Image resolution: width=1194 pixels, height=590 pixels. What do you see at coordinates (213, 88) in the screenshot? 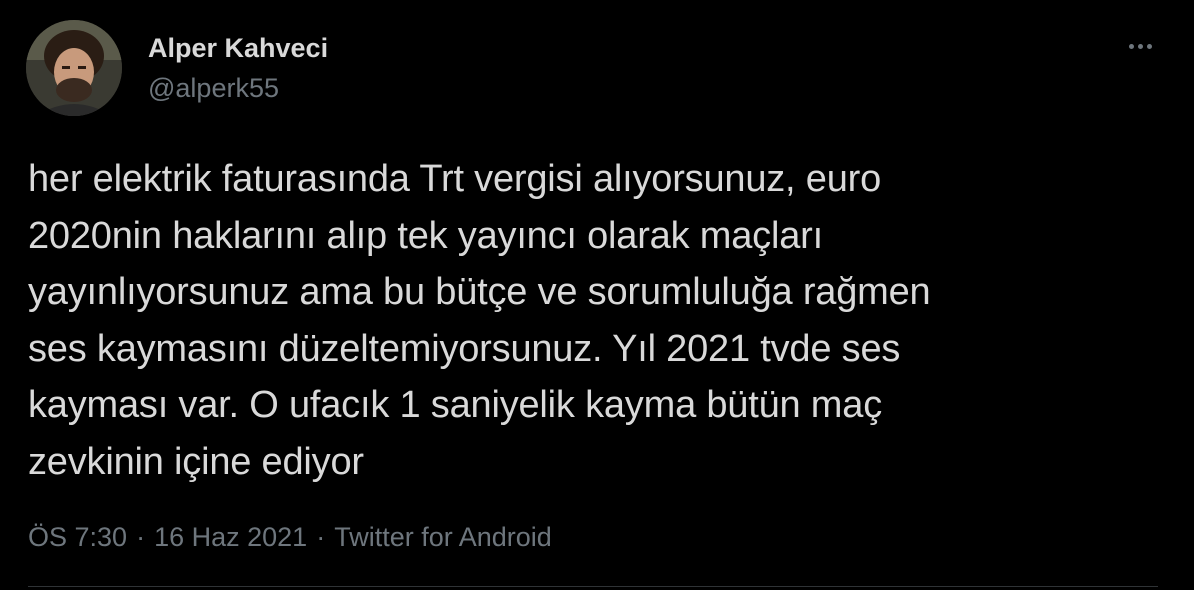
I see `author-handle: @alperk55` at bounding box center [213, 88].